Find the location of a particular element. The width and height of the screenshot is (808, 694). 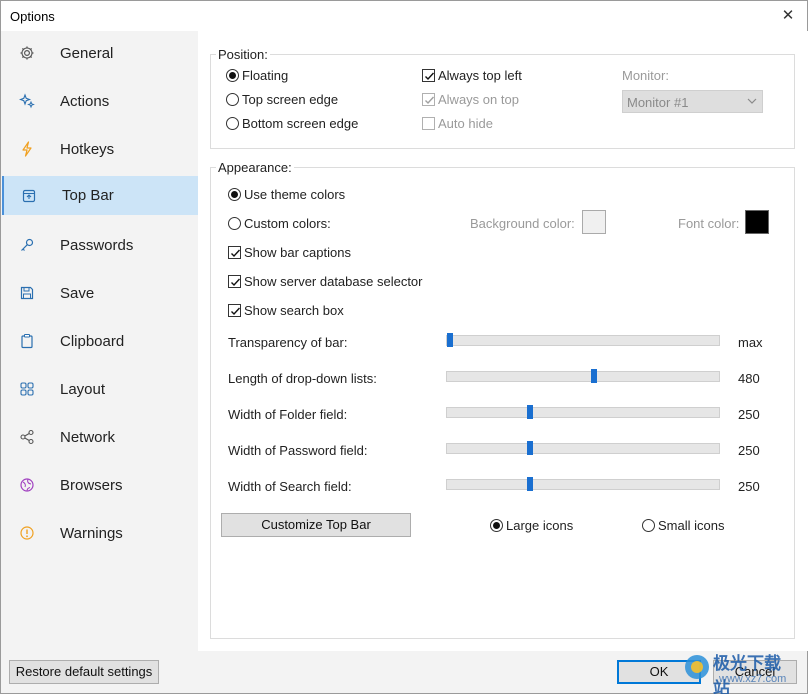

sidebar-item-clipboard: Clipboard is located at coordinates (100, 341).